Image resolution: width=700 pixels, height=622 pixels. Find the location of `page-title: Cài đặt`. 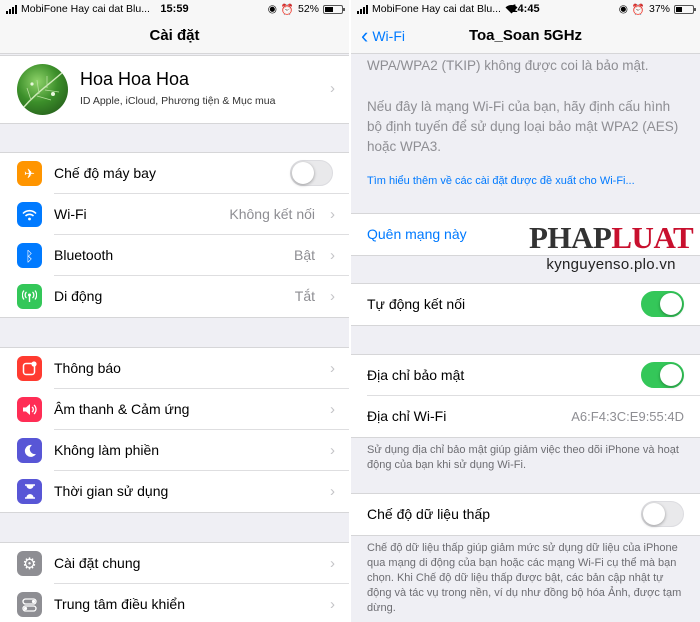

page-title: Cài đặt is located at coordinates (174, 35).